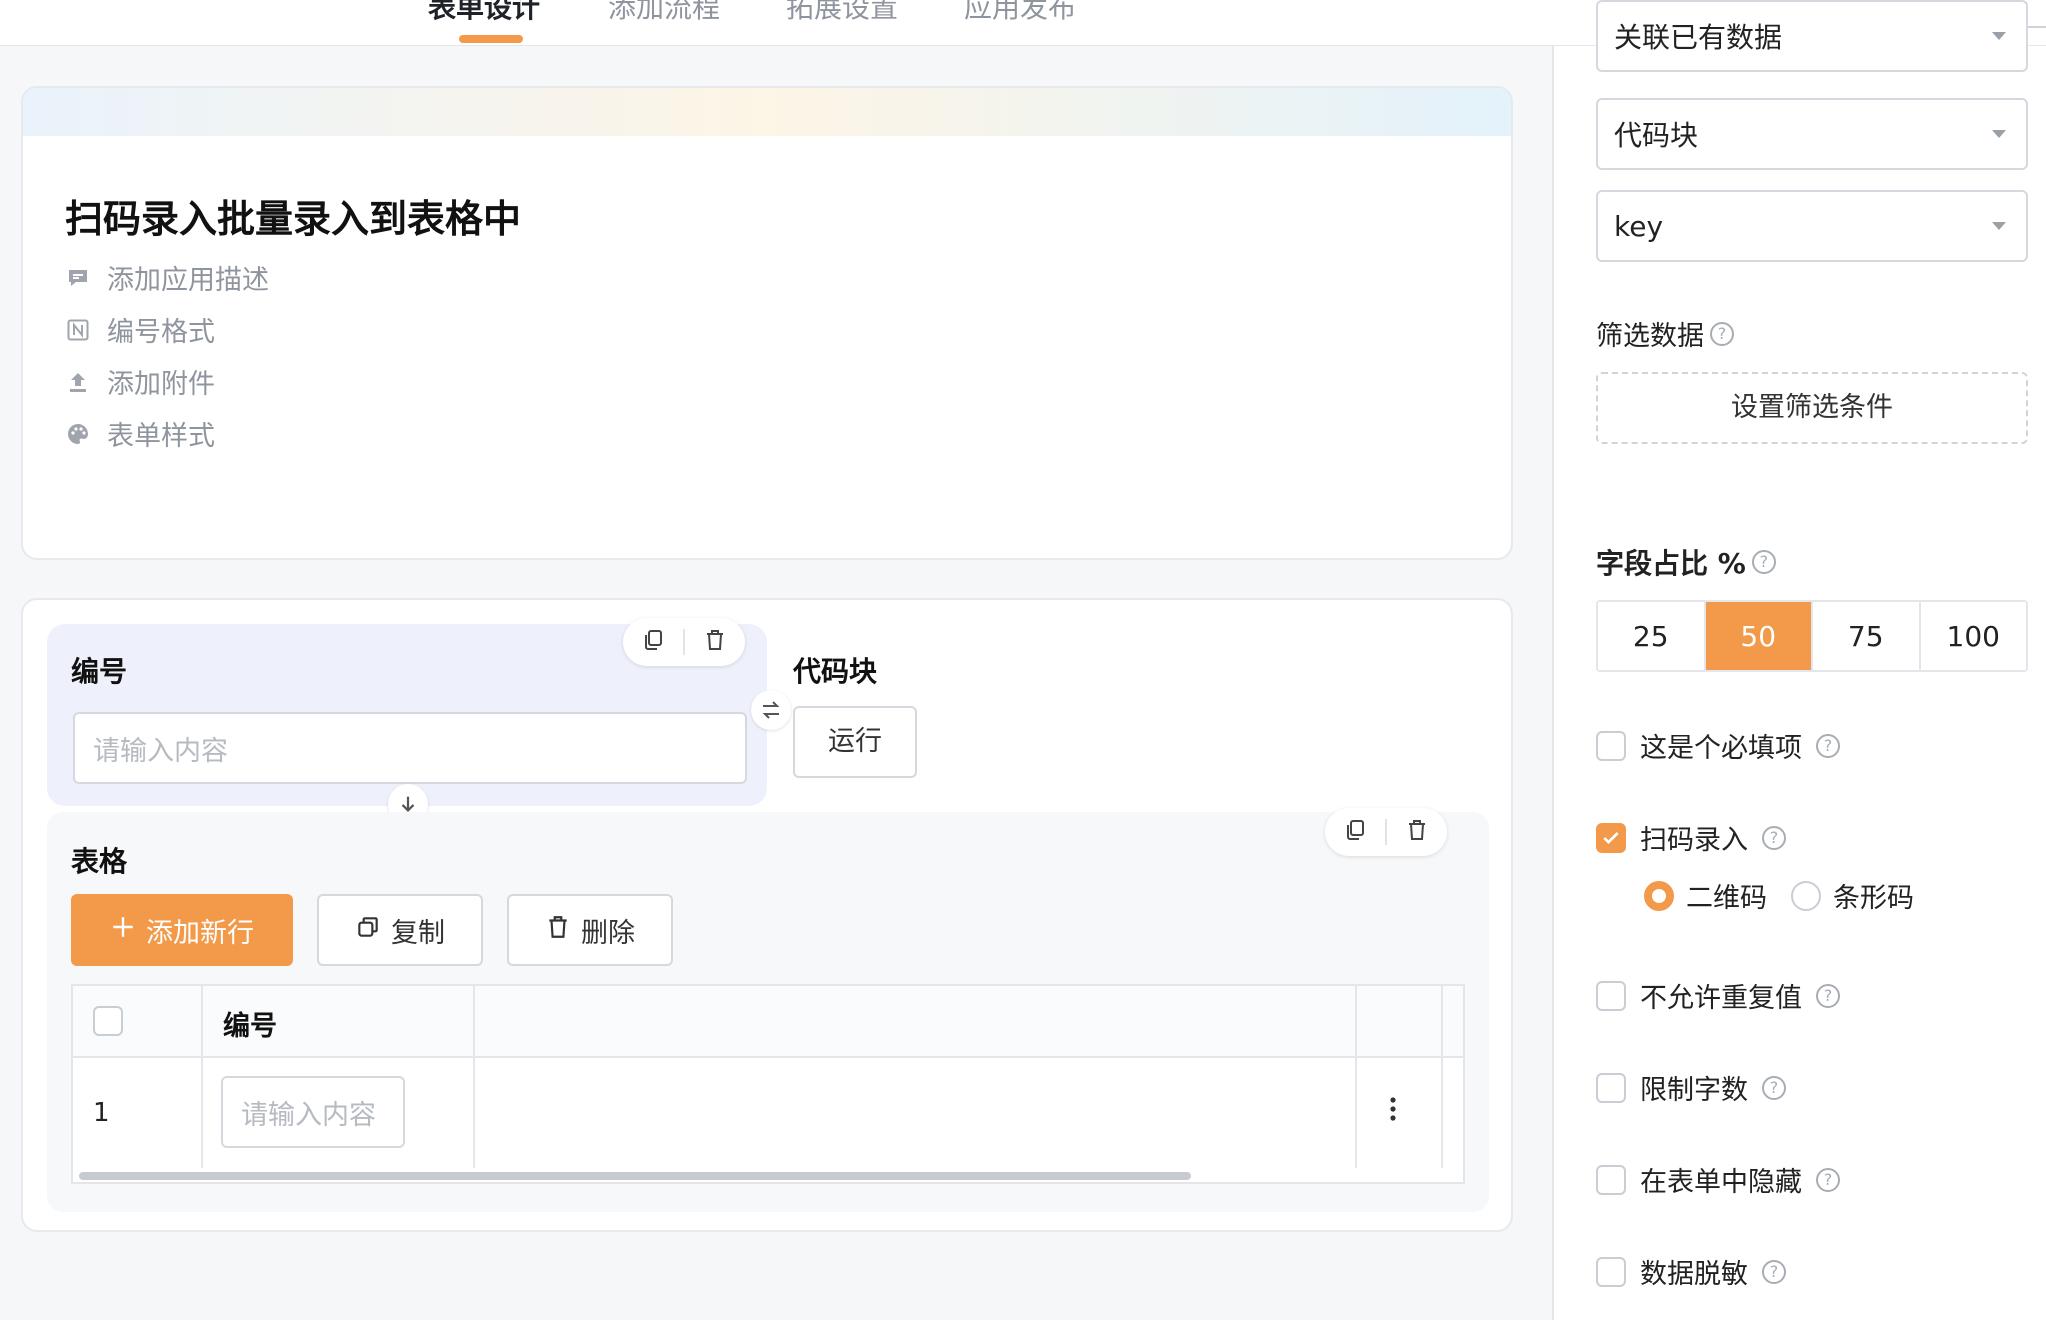 The height and width of the screenshot is (1320, 2046). Describe the element at coordinates (293, 215) in the screenshot. I see `app-title: 扫码录入批量录入到表格中` at that location.